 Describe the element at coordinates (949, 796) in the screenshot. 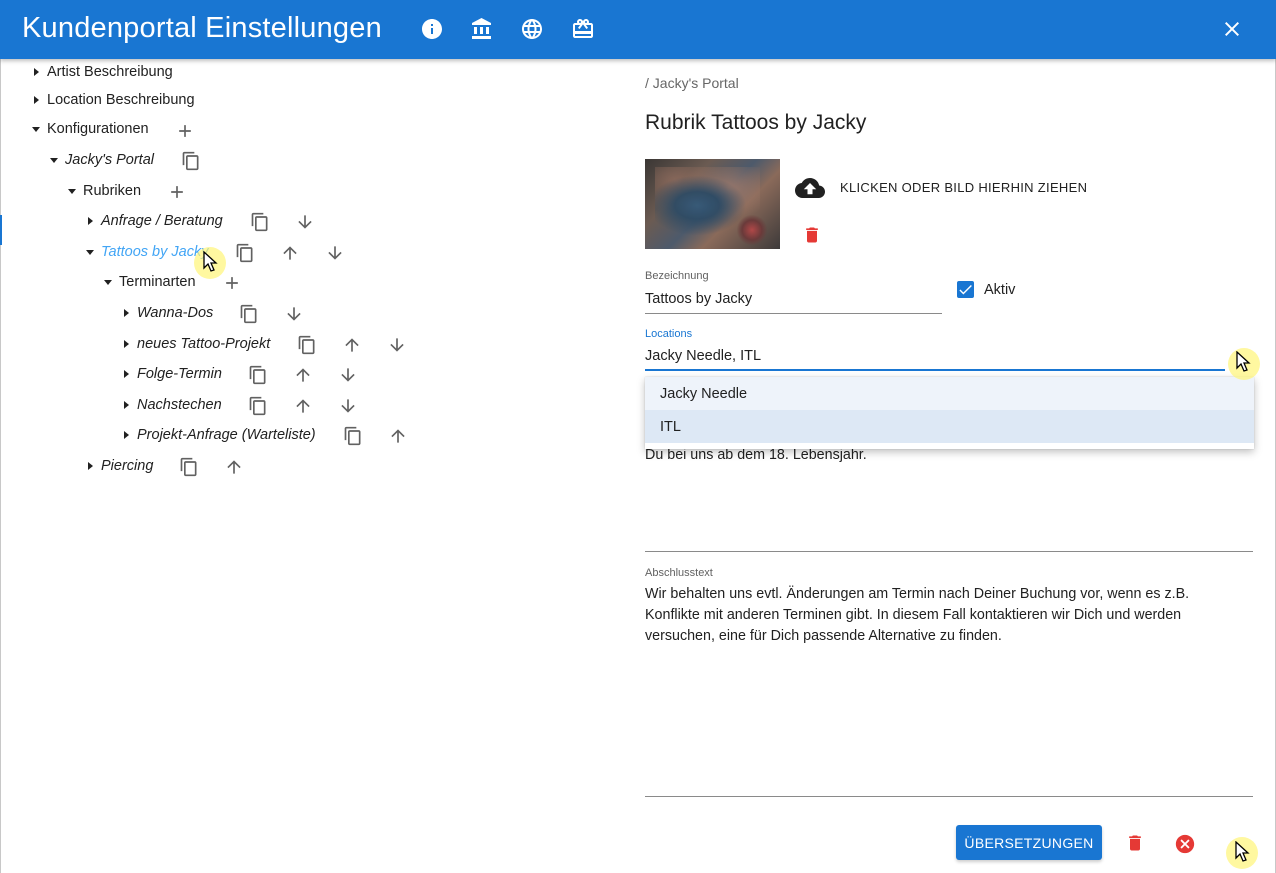

I see `abschlusstext-underline` at that location.